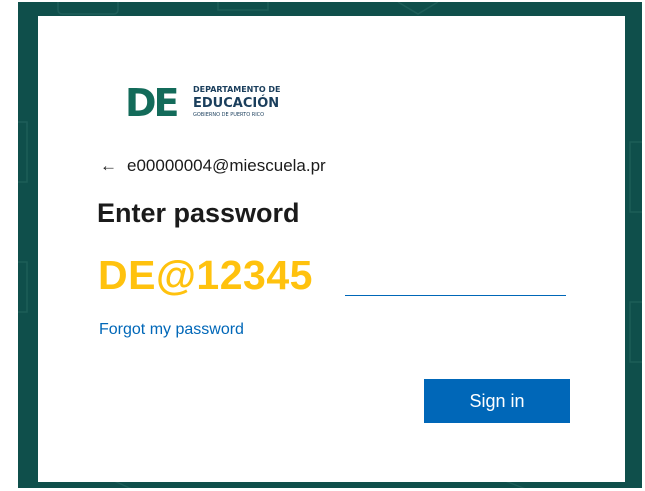 The image size is (645, 491). I want to click on identity-row: ← e00000004@miescuela.pr, so click(213, 166).